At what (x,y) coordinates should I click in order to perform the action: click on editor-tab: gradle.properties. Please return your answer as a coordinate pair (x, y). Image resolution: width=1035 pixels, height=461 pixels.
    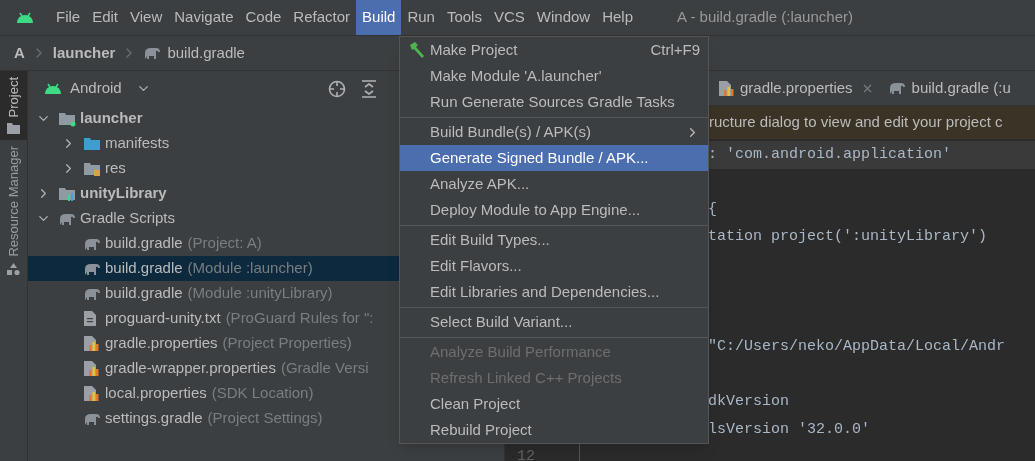
    Looking at the image, I should click on (796, 88).